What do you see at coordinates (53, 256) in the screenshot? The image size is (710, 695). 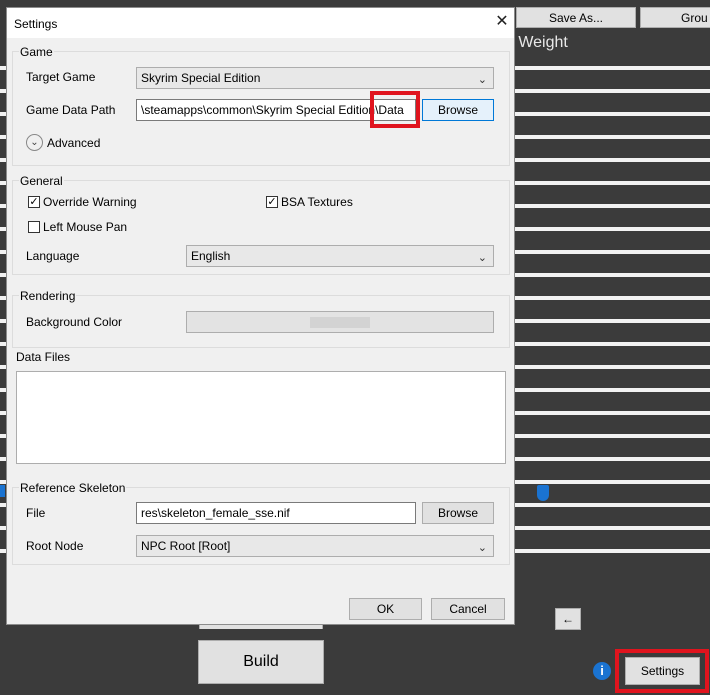 I see `language-label: Language` at bounding box center [53, 256].